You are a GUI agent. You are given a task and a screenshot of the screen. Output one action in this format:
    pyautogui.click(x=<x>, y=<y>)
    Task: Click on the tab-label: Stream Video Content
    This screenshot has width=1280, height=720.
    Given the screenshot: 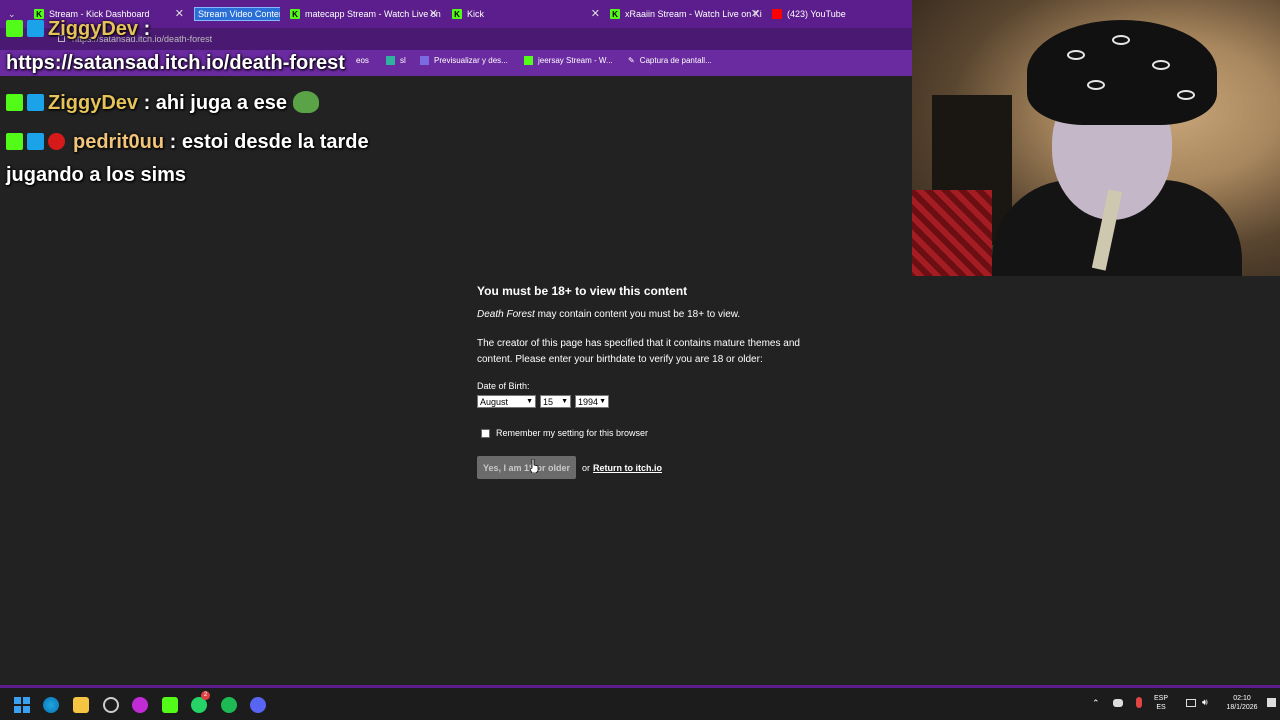 What is the action you would take?
    pyautogui.click(x=237, y=14)
    